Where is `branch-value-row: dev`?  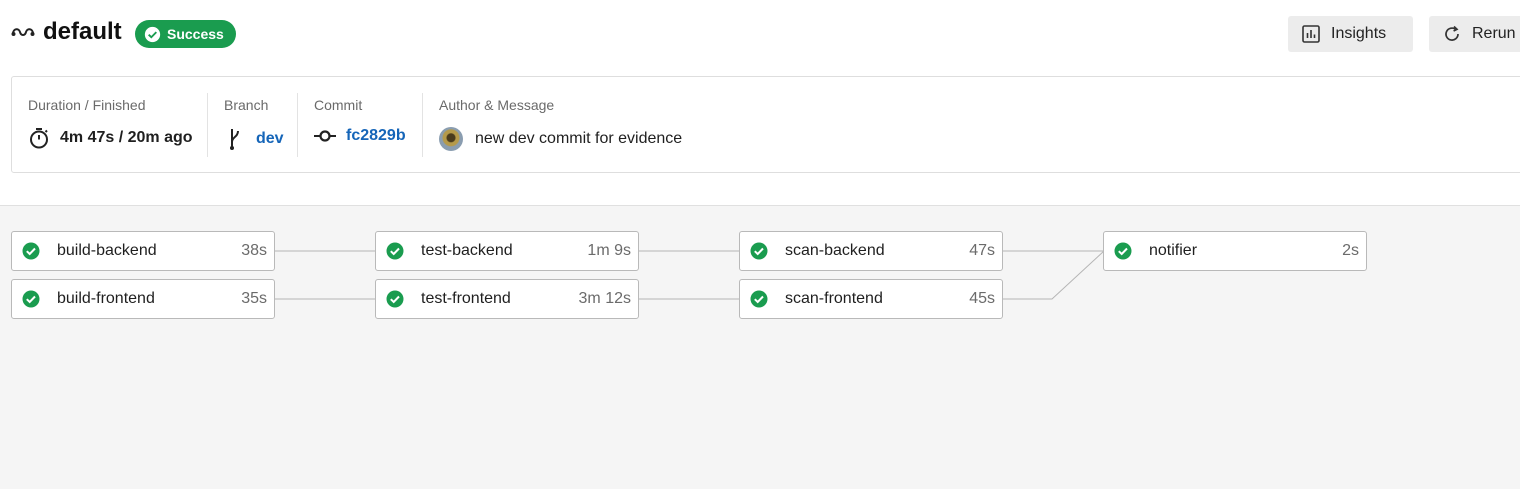 branch-value-row: dev is located at coordinates (254, 139).